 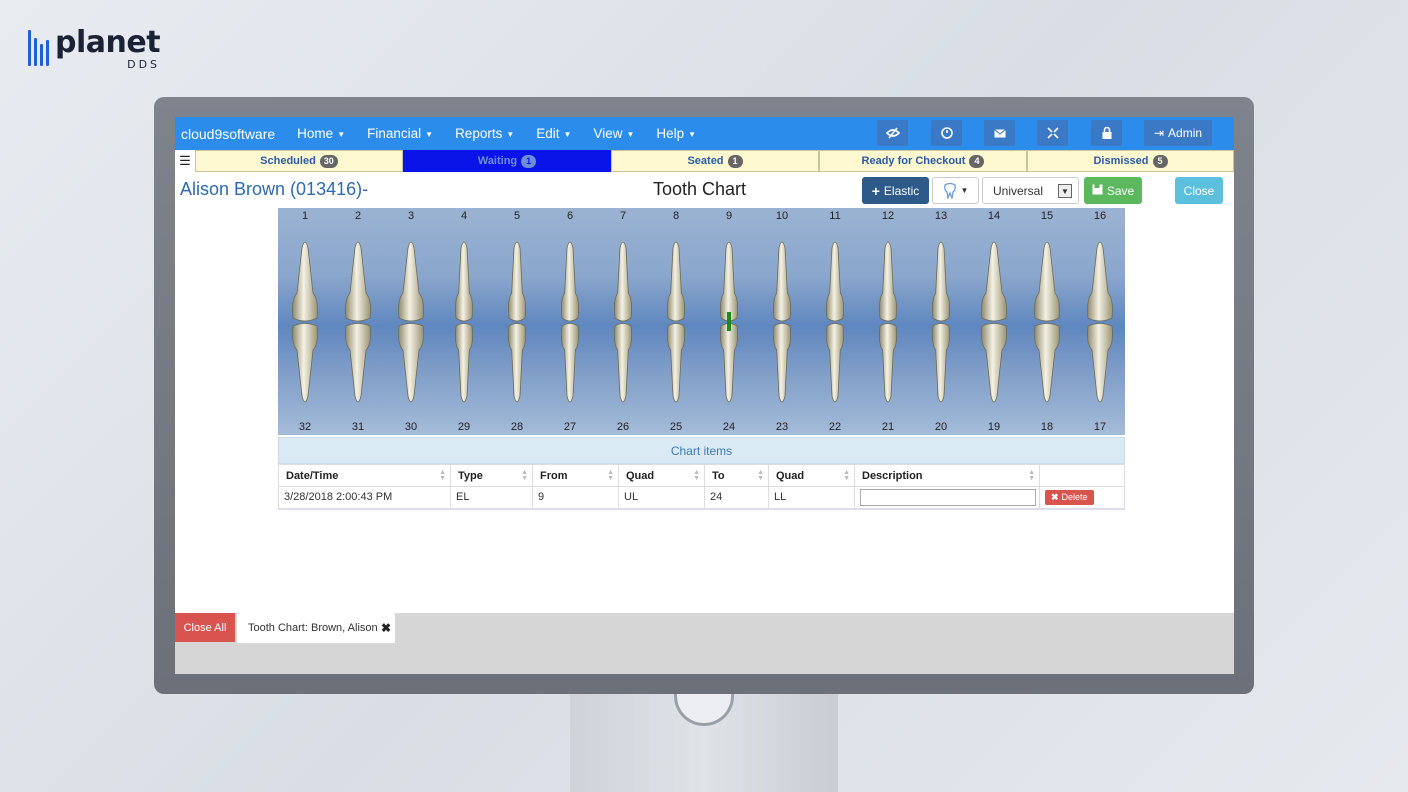 I want to click on admin-button: ⇥ Admin, so click(x=1178, y=133).